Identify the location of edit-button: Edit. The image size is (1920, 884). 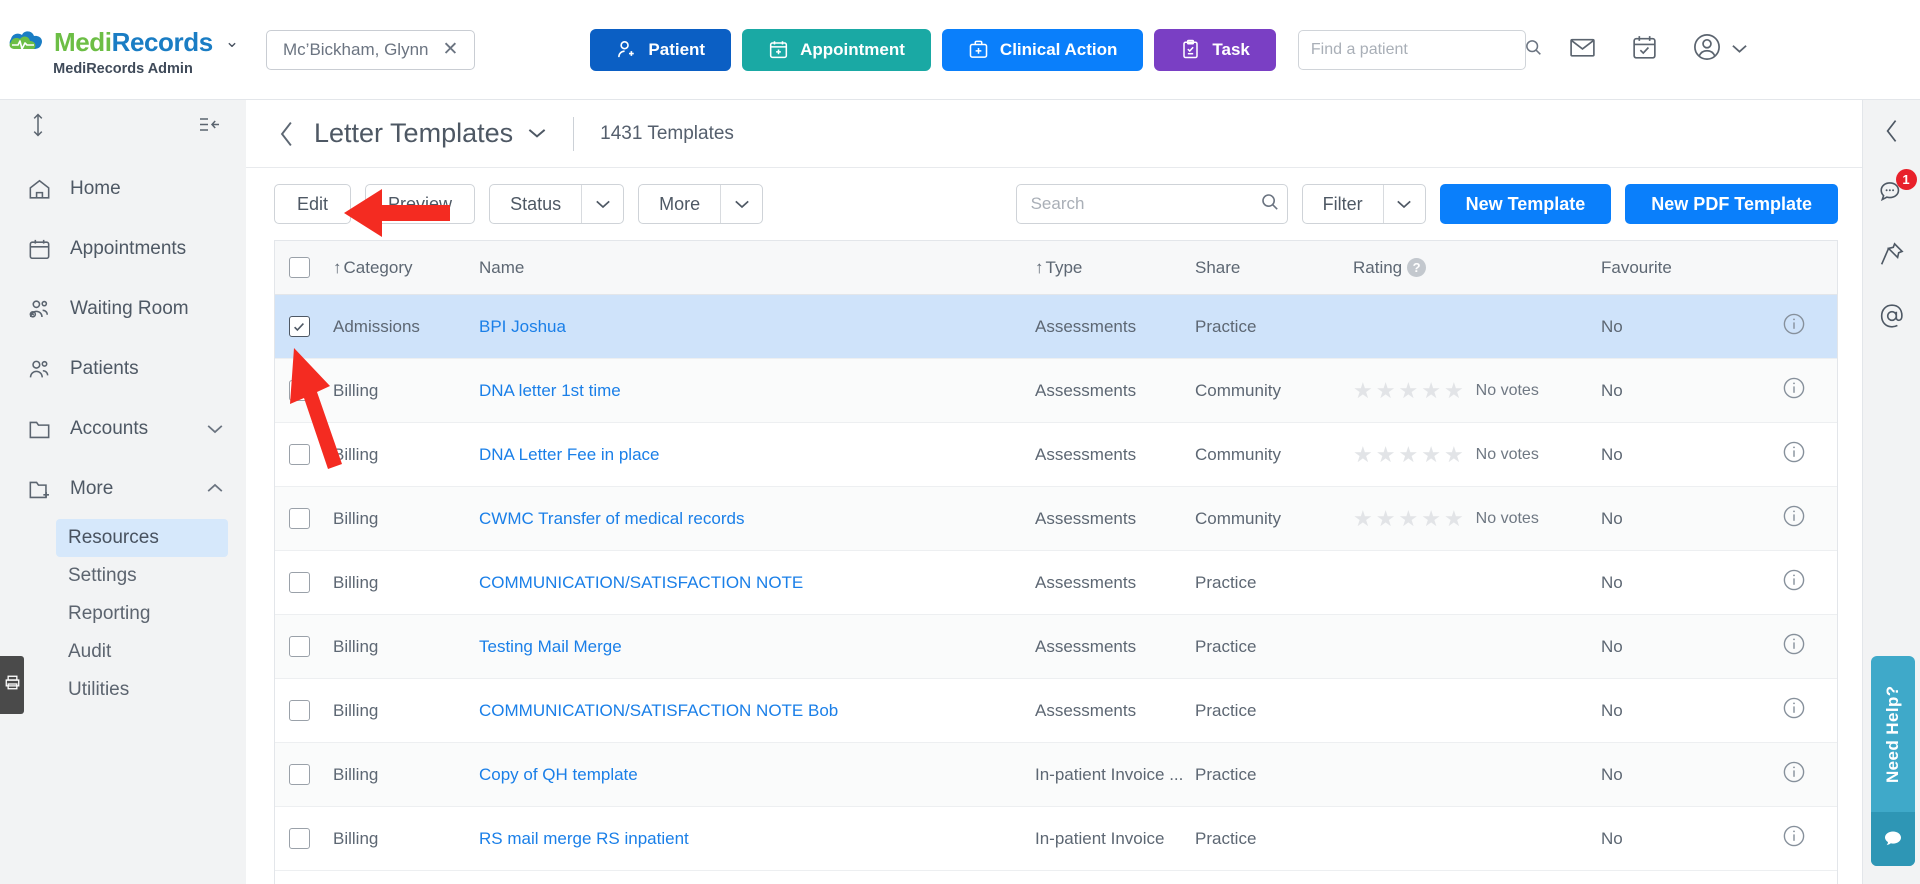
(313, 204).